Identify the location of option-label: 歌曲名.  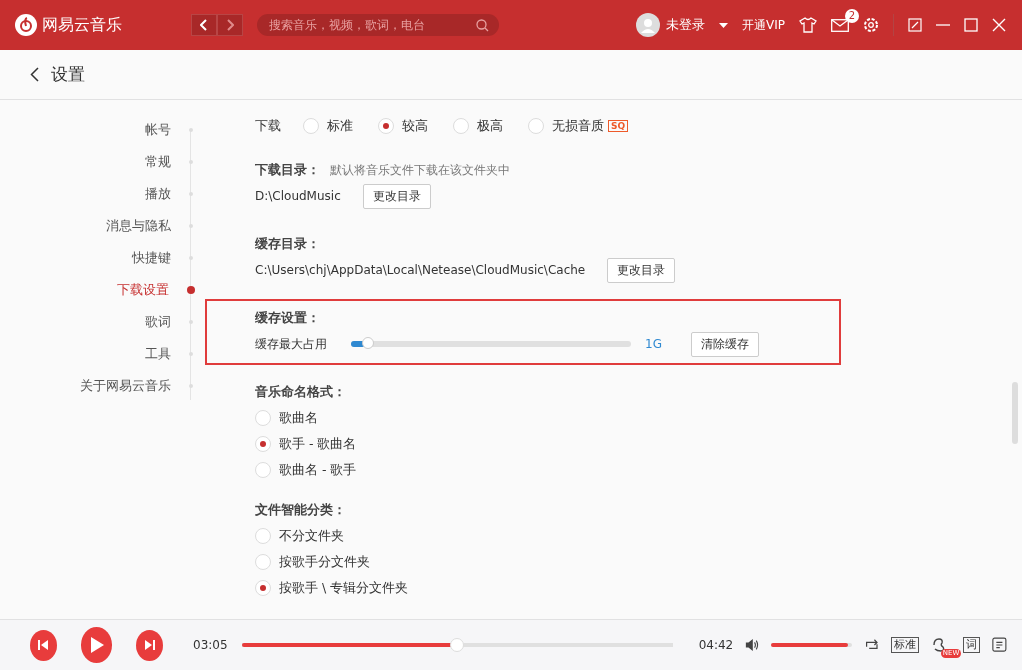
(298, 418).